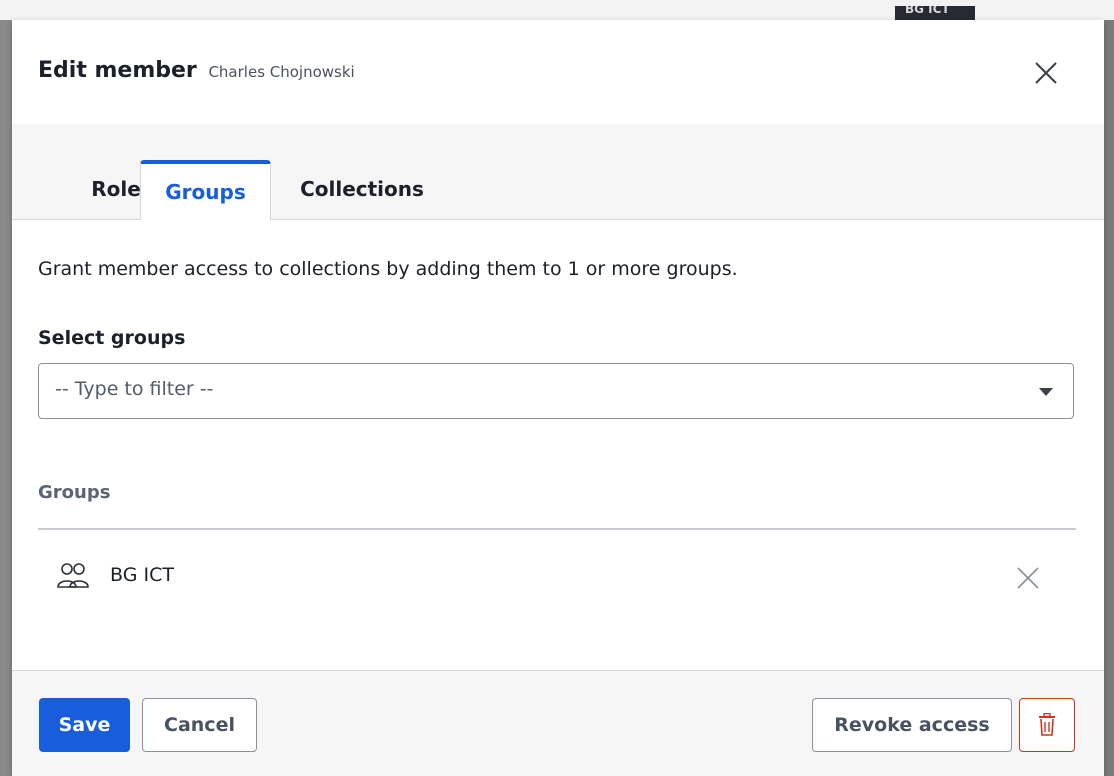 The width and height of the screenshot is (1114, 776). What do you see at coordinates (558, 723) in the screenshot?
I see `dialog-footer: Save Cancel Revoke access` at bounding box center [558, 723].